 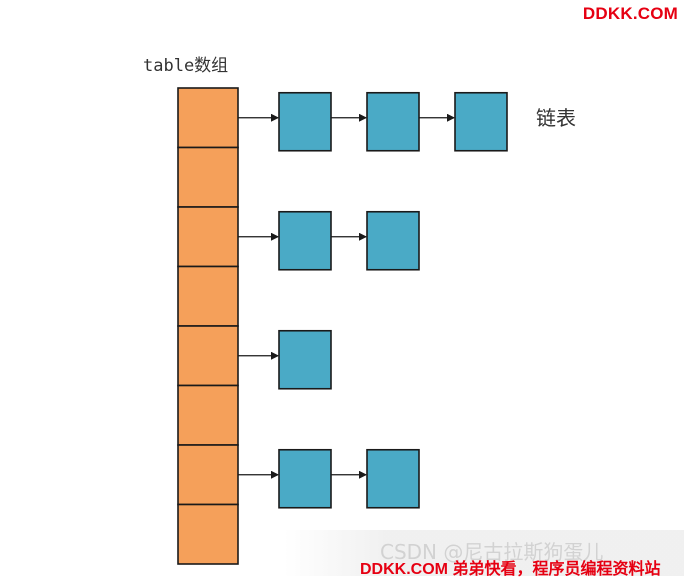 I want to click on table-array, so click(x=208, y=326).